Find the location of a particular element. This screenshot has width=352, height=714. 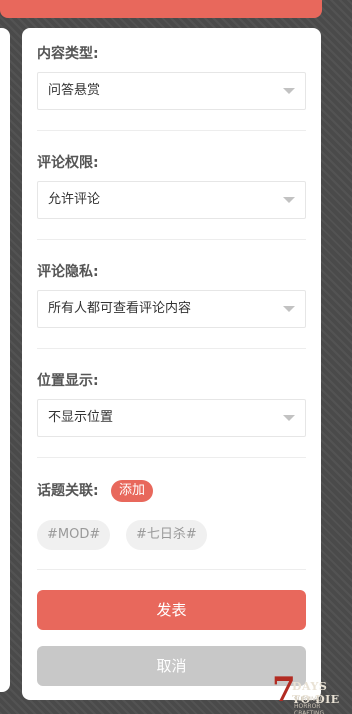

content-type-field: 内容类型: 问答悬赏 is located at coordinates (171, 77).